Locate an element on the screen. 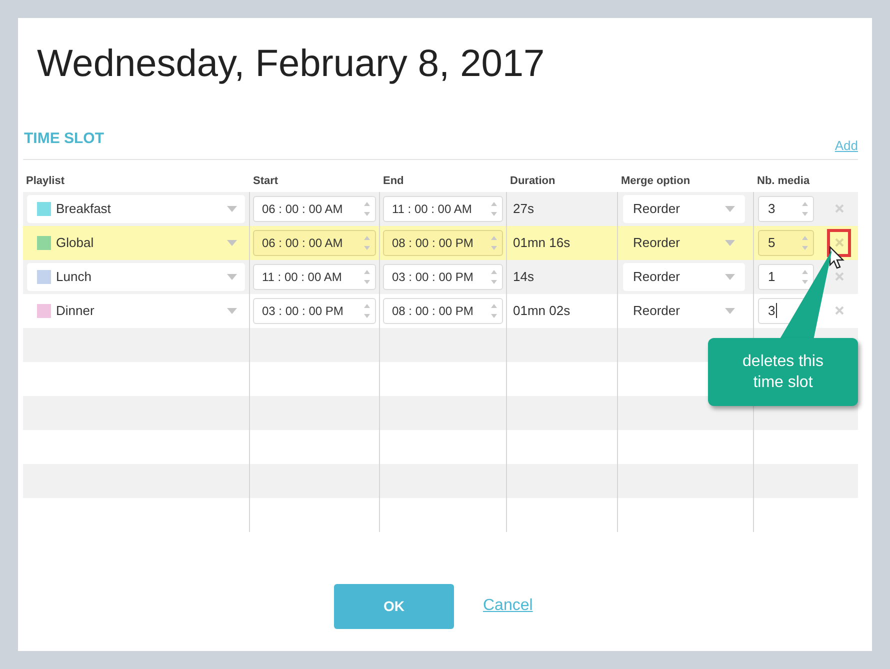 The height and width of the screenshot is (669, 890). column-header: Duration is located at coordinates (533, 180).